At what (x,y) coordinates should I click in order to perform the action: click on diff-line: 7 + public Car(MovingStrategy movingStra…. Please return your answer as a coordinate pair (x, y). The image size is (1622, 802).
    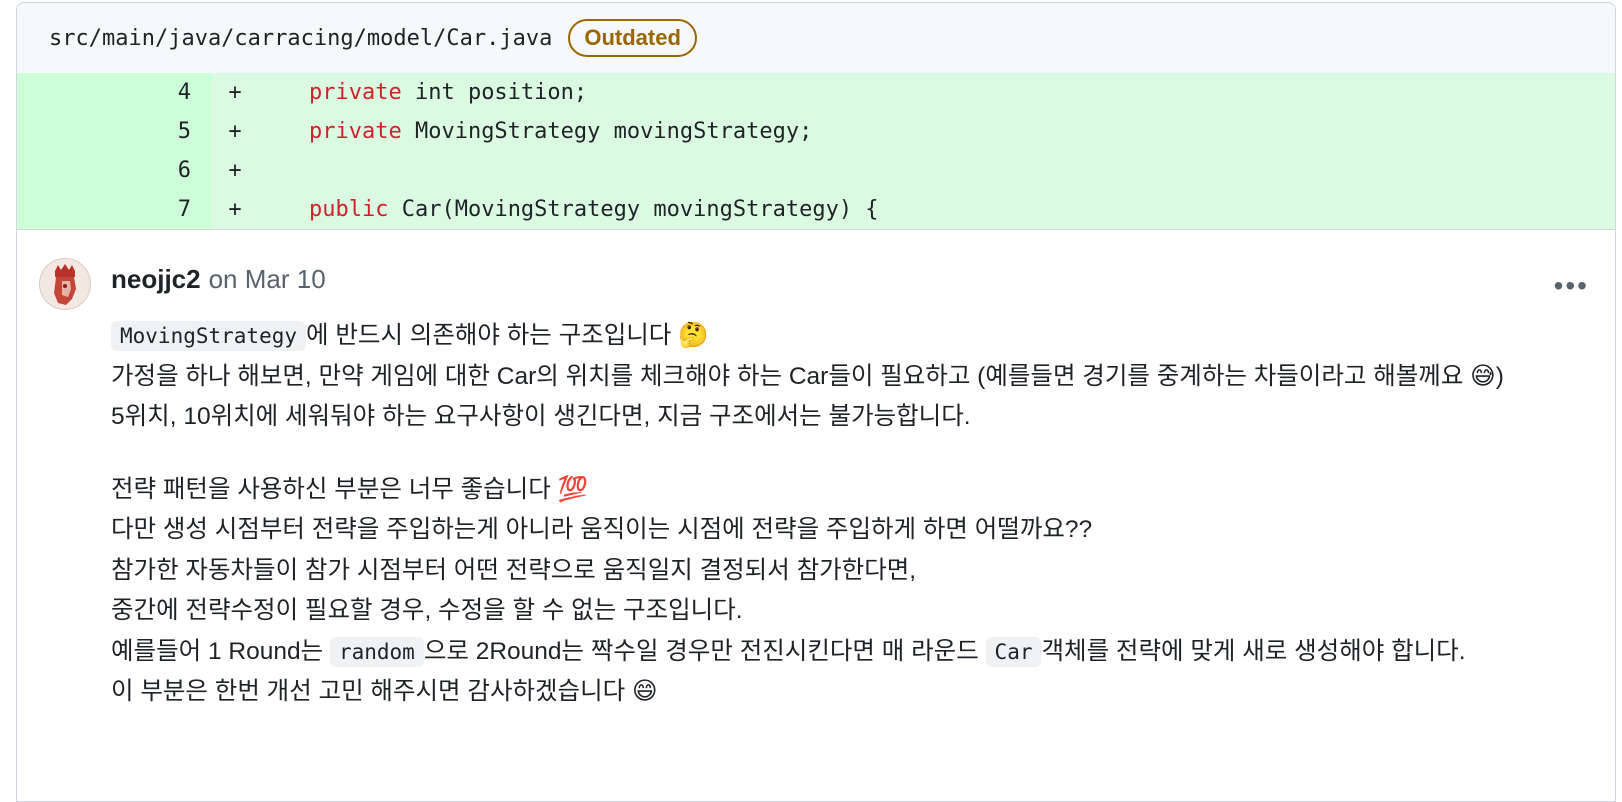
    Looking at the image, I should click on (816, 209).